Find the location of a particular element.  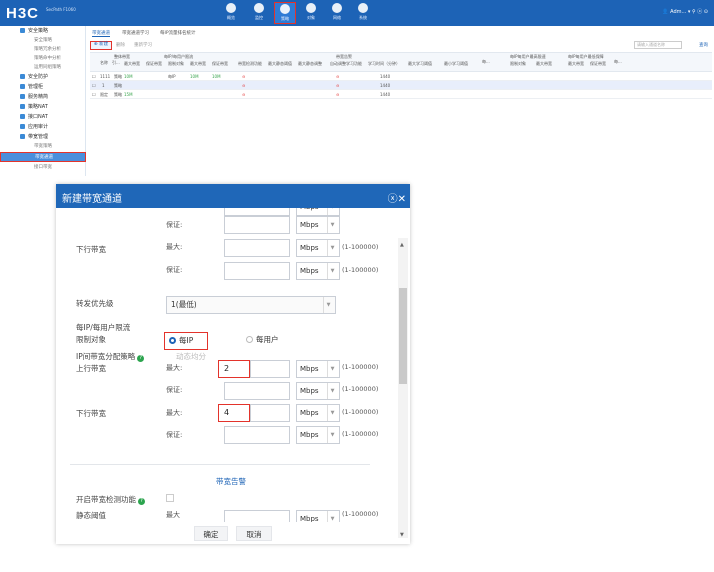

sidebar-item-policy-nat: 策略NAT is located at coordinates (43, 107).